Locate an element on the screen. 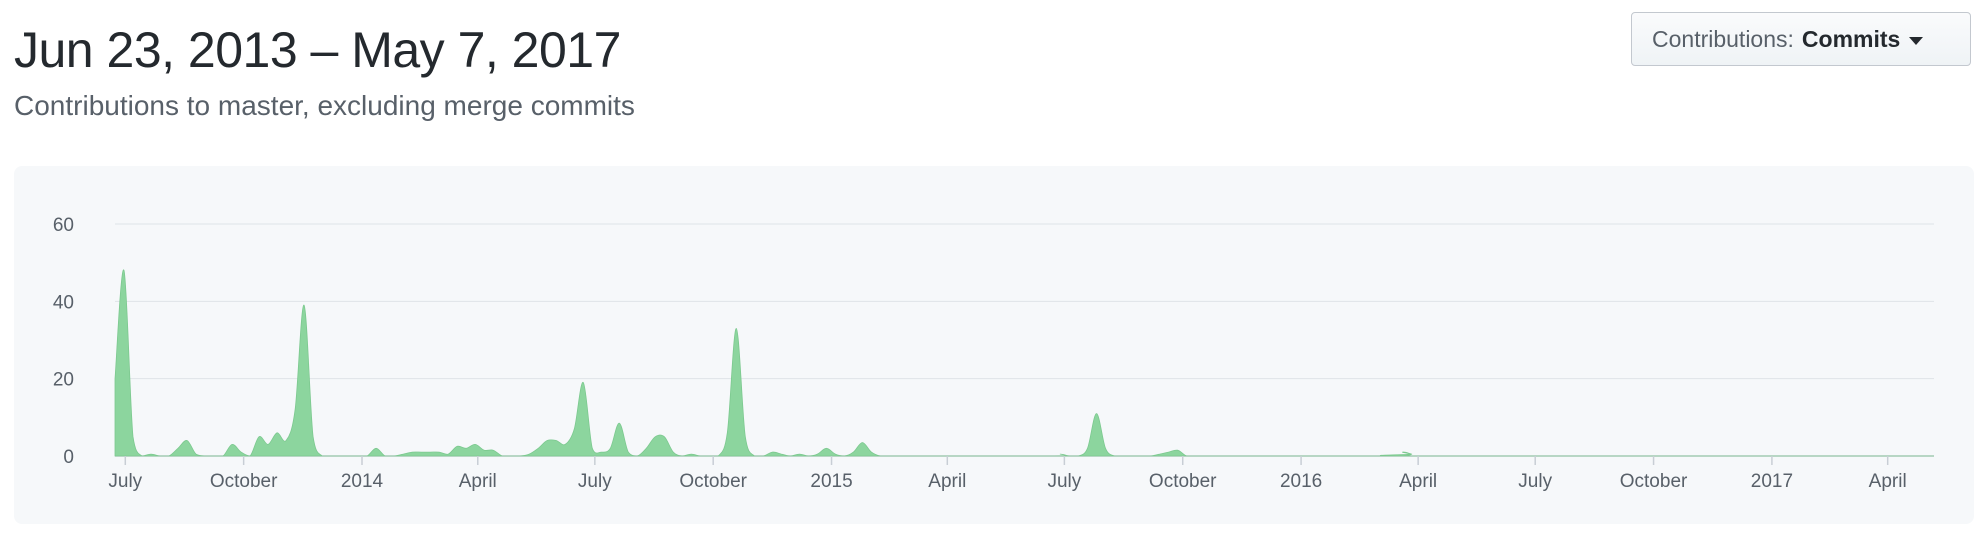 The width and height of the screenshot is (1984, 534). dropdown-label: Contributions: is located at coordinates (1723, 38).